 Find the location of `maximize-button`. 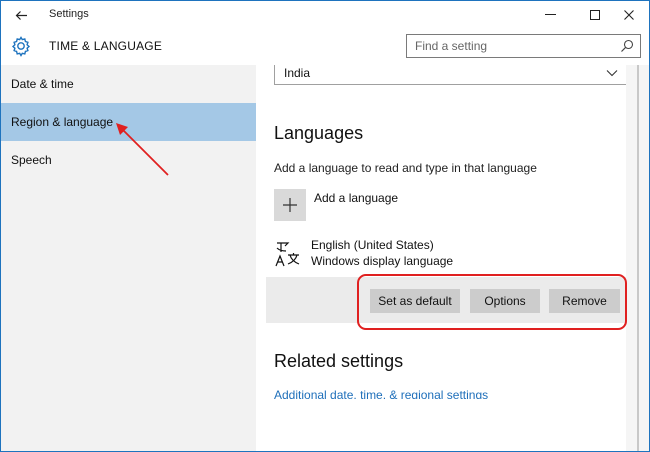

maximize-button is located at coordinates (595, 15).